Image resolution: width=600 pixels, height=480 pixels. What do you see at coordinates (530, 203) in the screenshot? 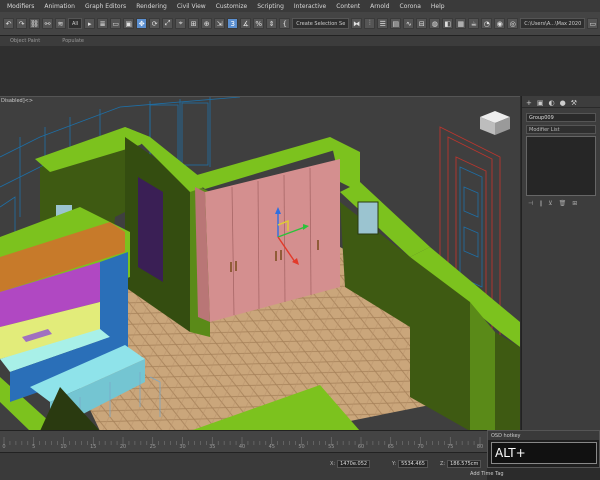
I see `pin-stack-icon: ⊣` at bounding box center [530, 203].